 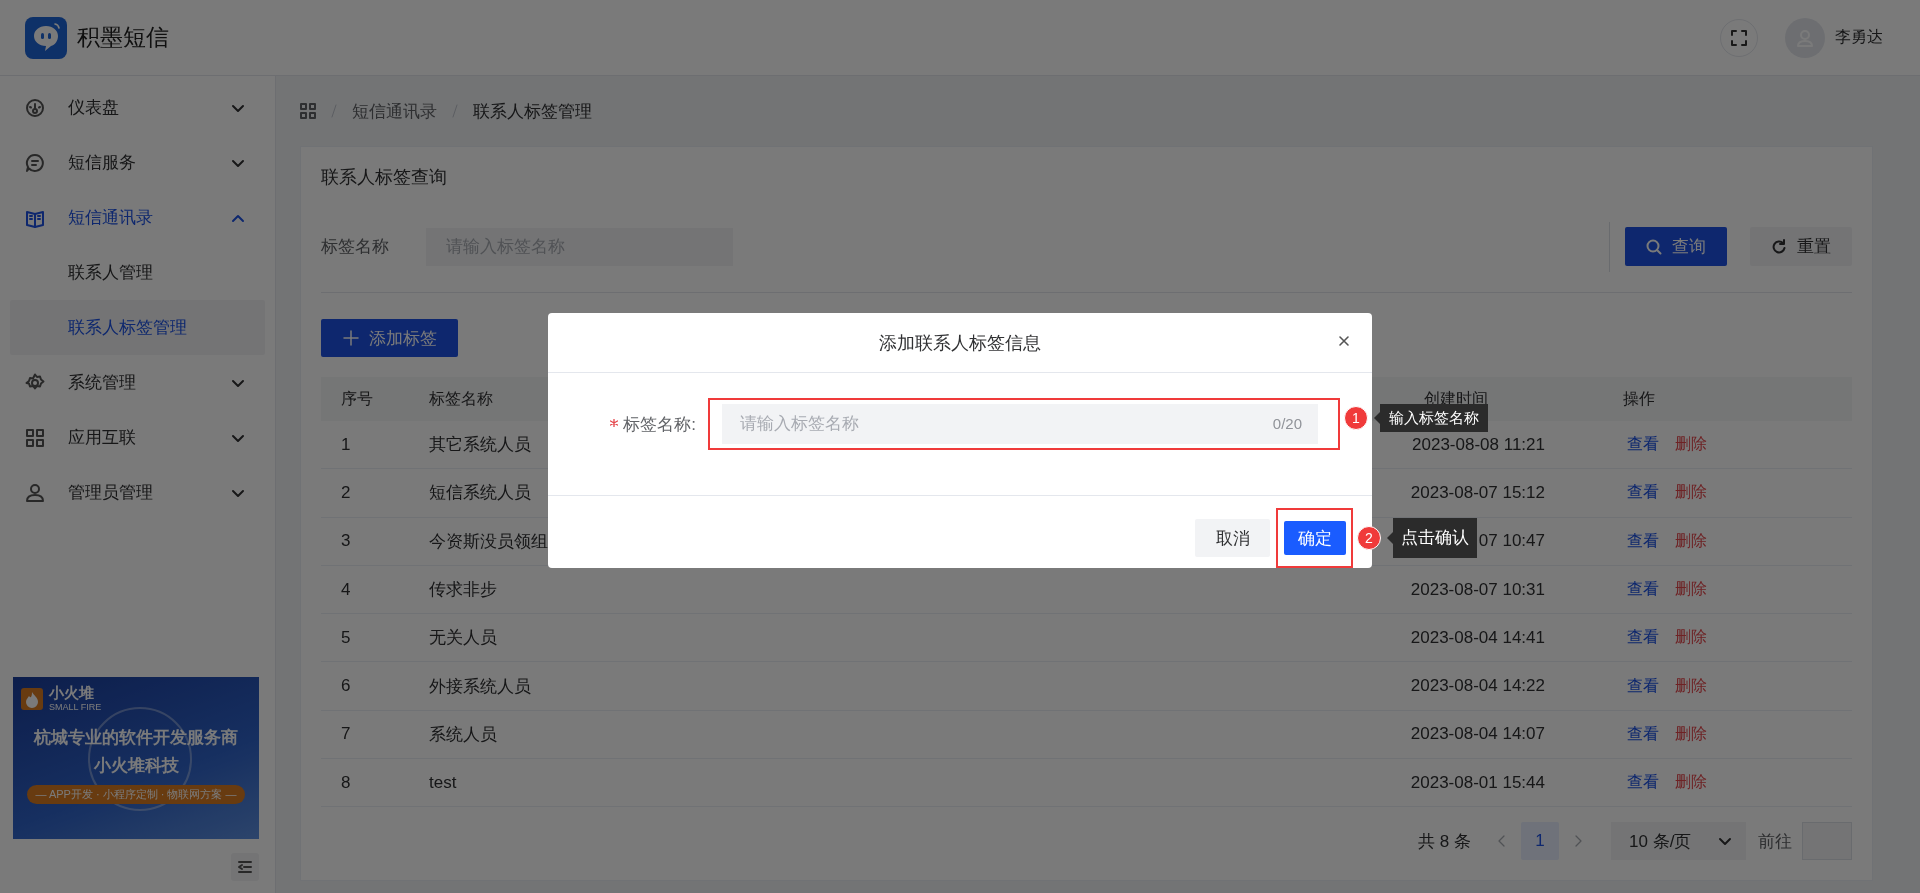 I want to click on table-cell: 2, so click(x=365, y=493).